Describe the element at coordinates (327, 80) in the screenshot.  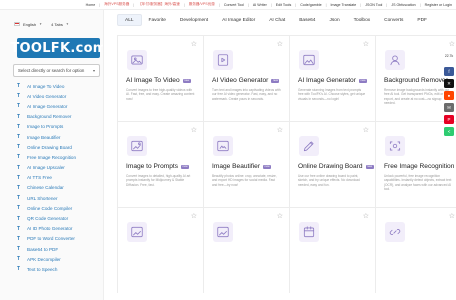
I see `tool-title-text: AI Image Generator` at that location.